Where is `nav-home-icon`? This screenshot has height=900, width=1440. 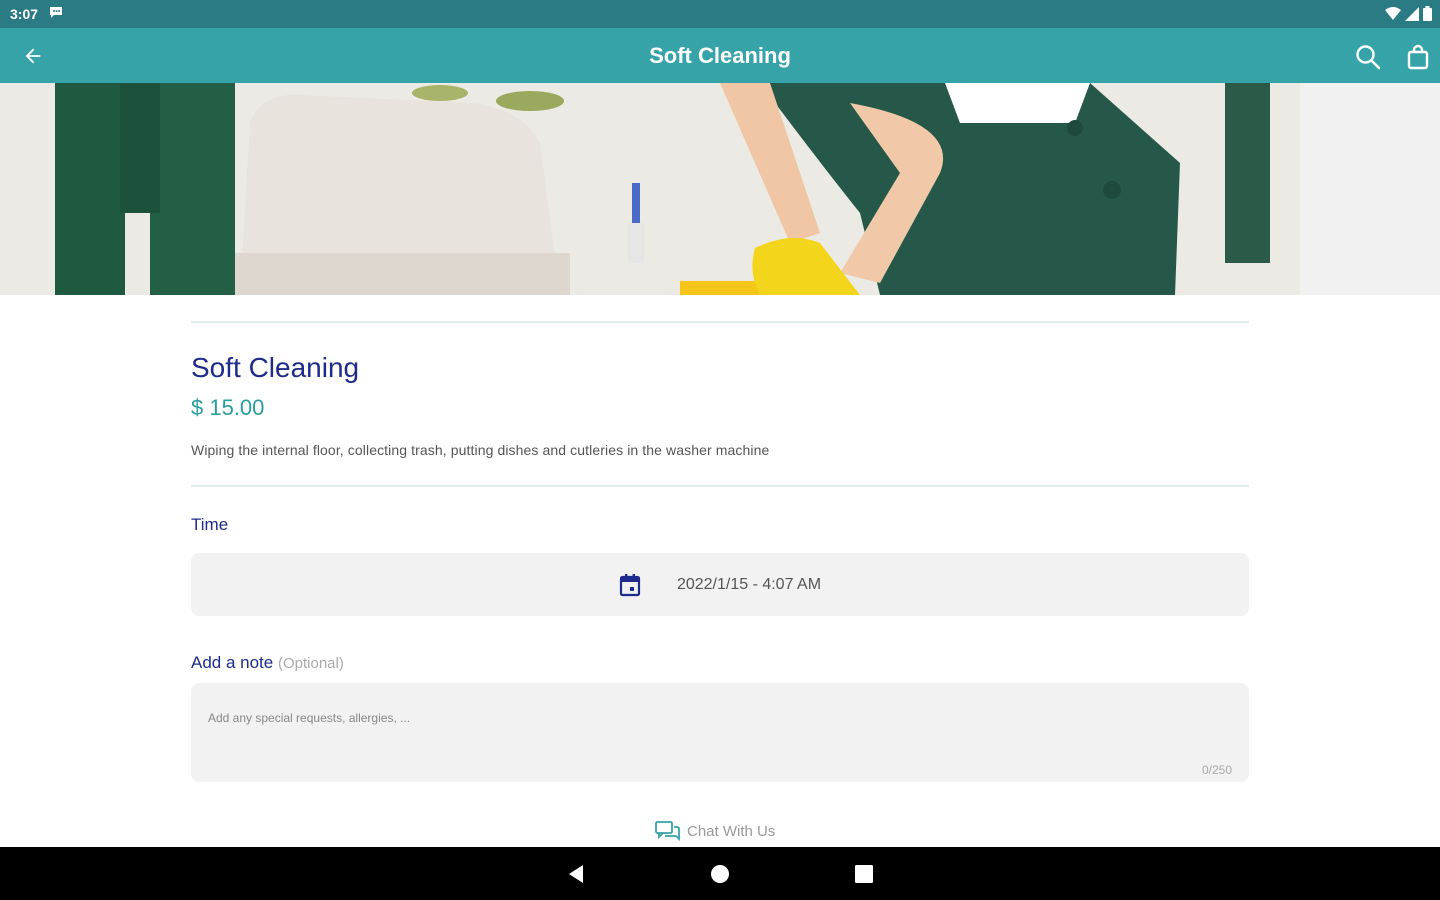
nav-home-icon is located at coordinates (720, 874).